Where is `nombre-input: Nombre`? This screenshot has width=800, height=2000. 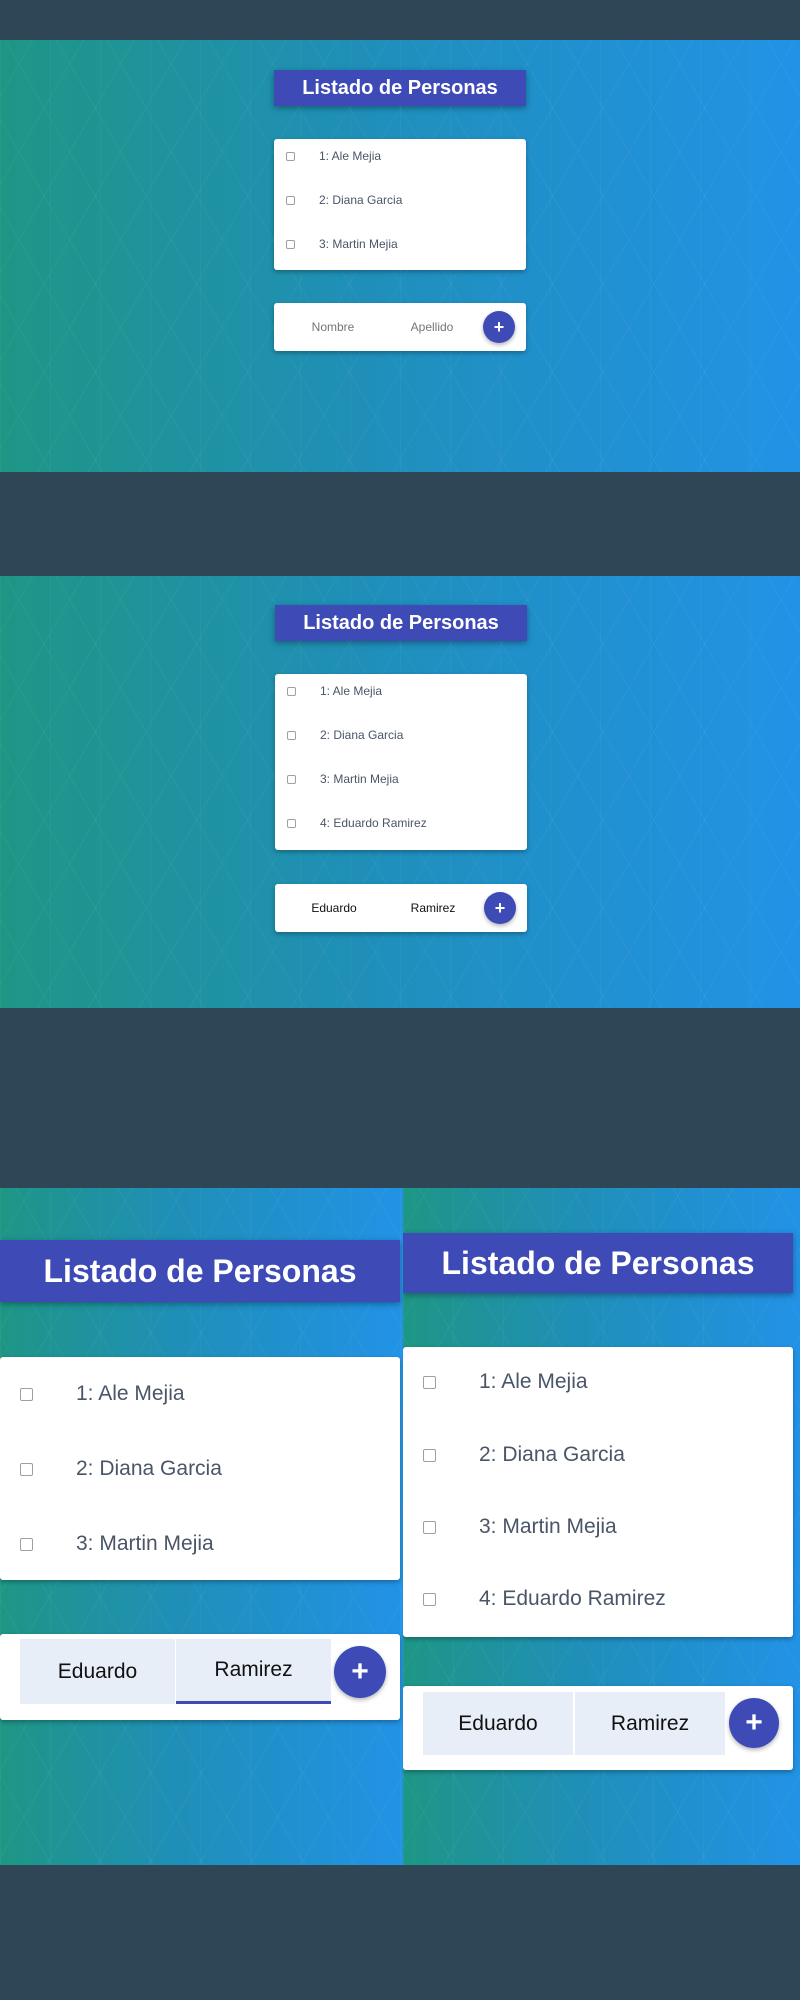
nombre-input: Nombre is located at coordinates (333, 327).